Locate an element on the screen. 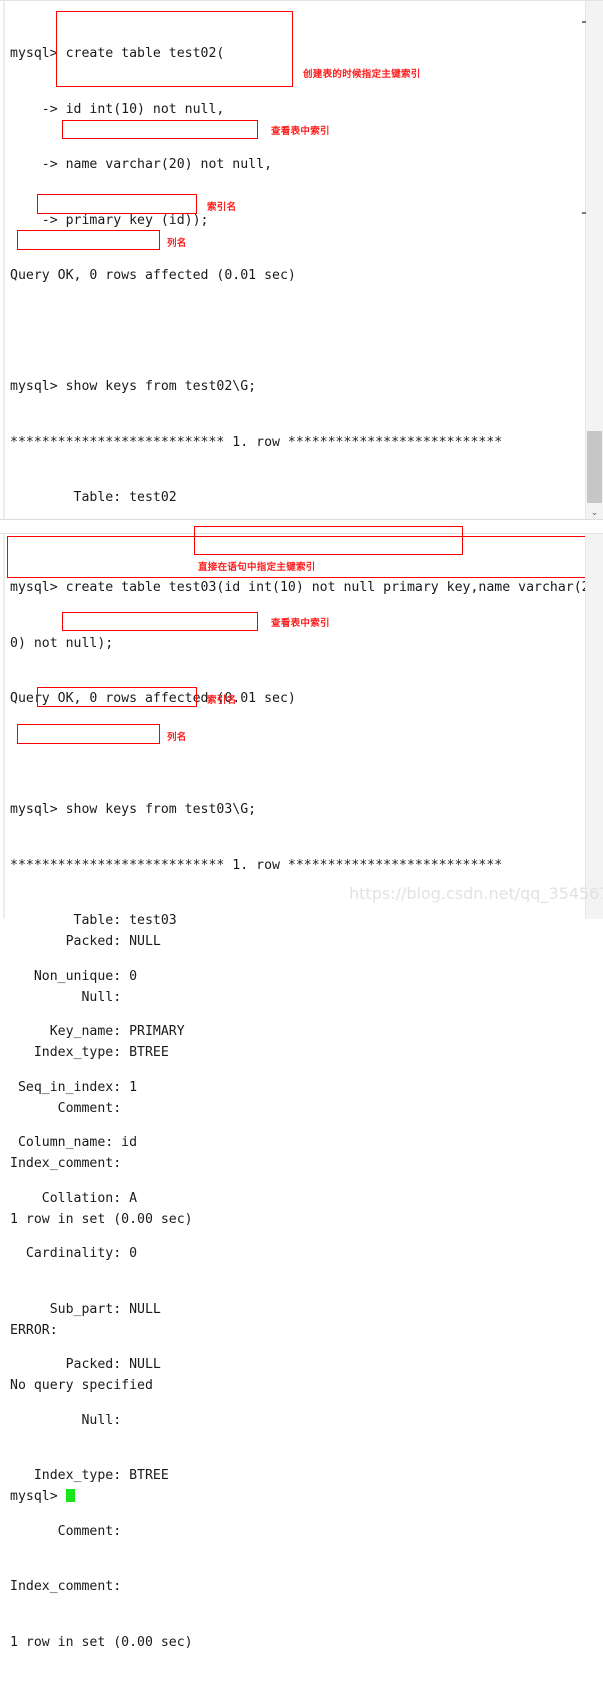 The width and height of the screenshot is (603, 1689). watermark-text: https://blog.csdn.net/qq_35456705 is located at coordinates (476, 893).